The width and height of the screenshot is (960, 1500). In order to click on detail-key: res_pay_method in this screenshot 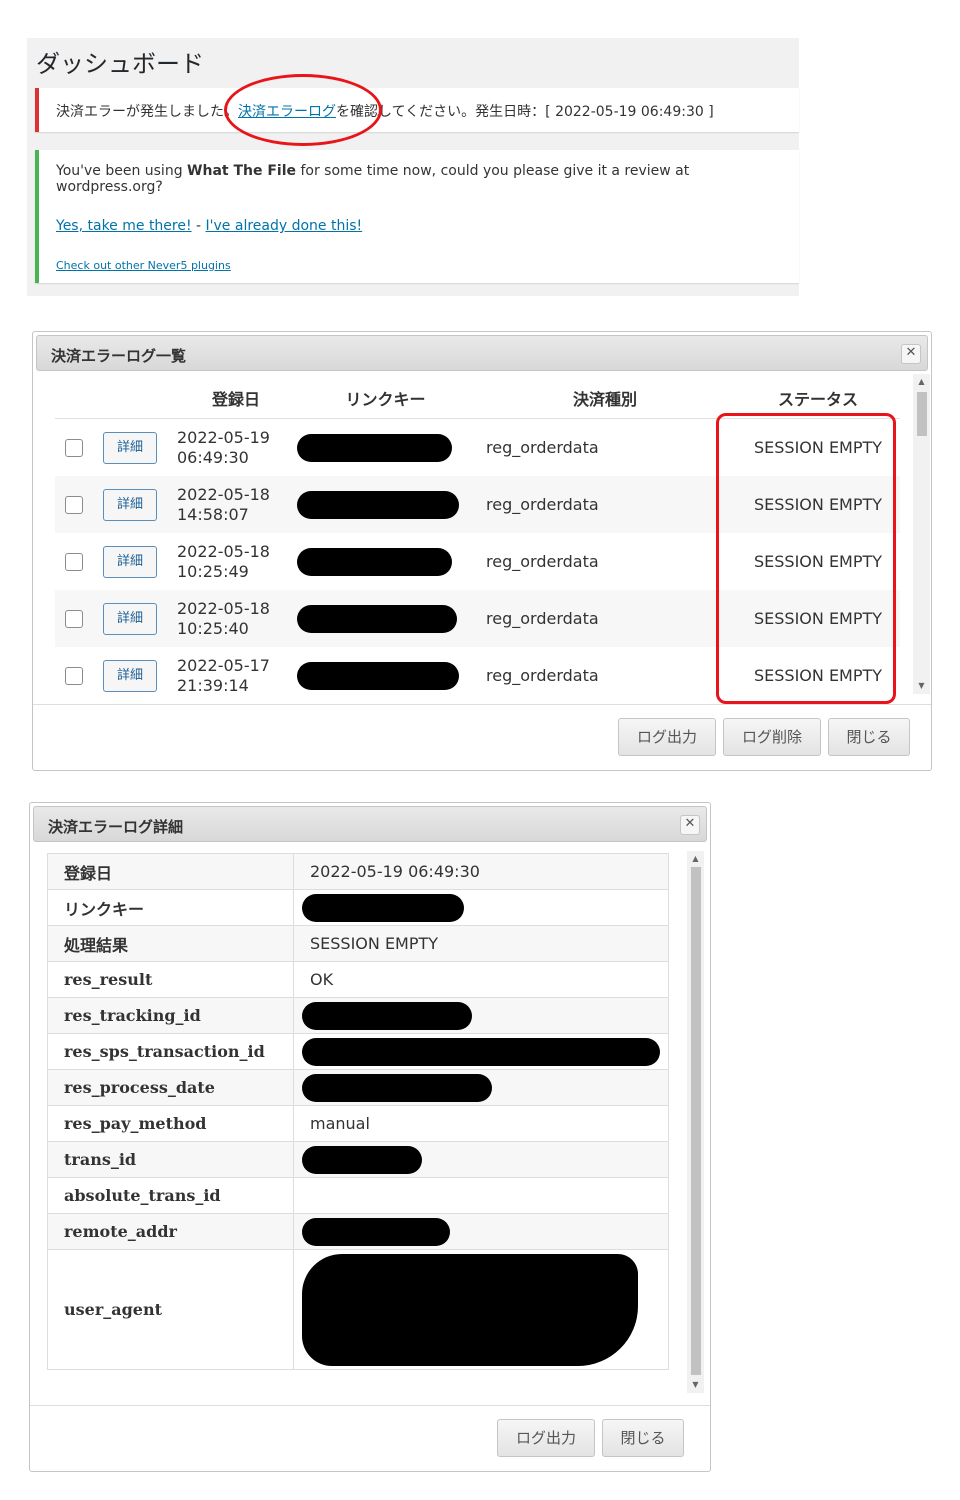, I will do `click(170, 1123)`.